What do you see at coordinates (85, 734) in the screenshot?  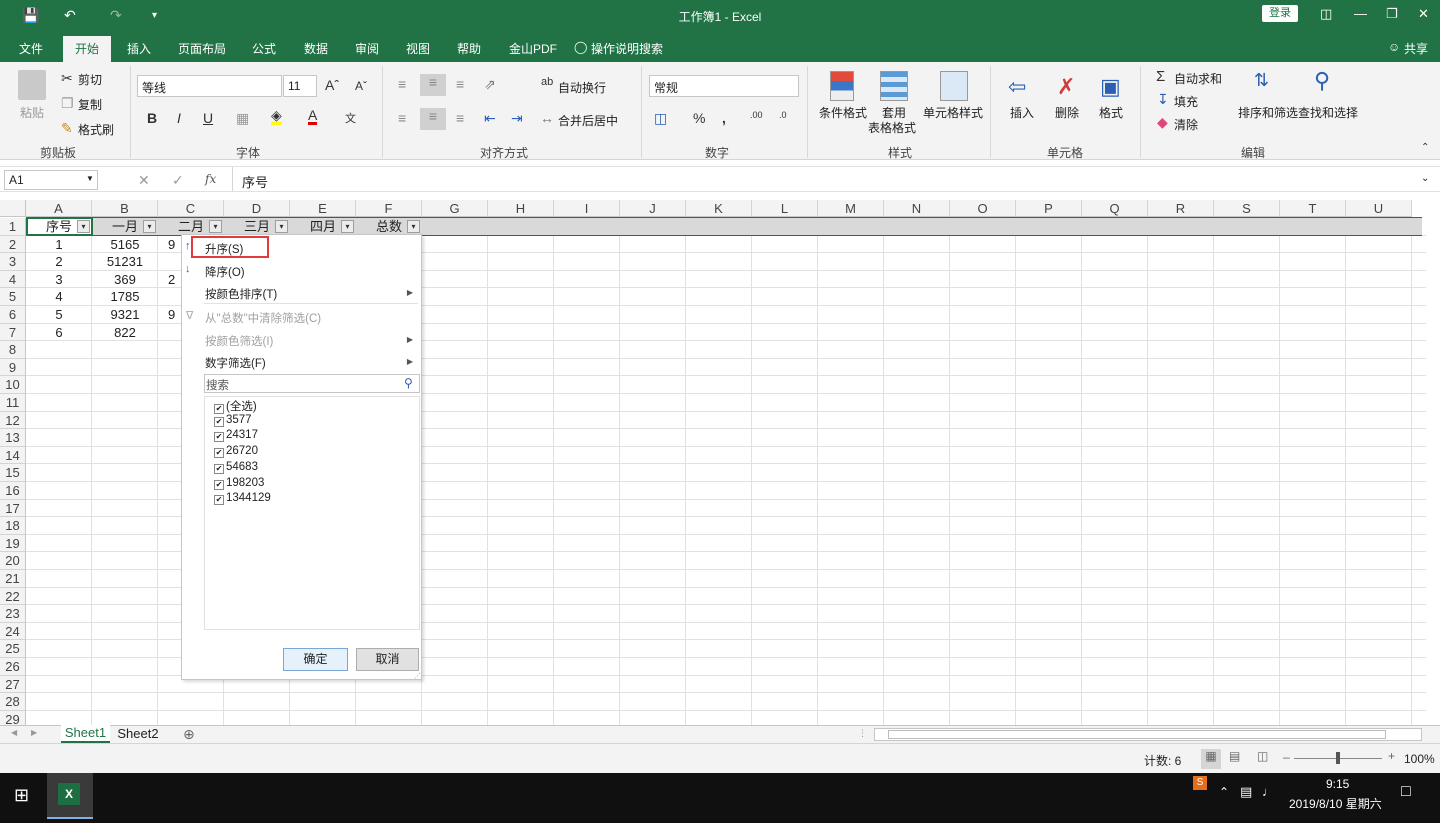 I see `sheet-tab-sheet1: Sheet1` at bounding box center [85, 734].